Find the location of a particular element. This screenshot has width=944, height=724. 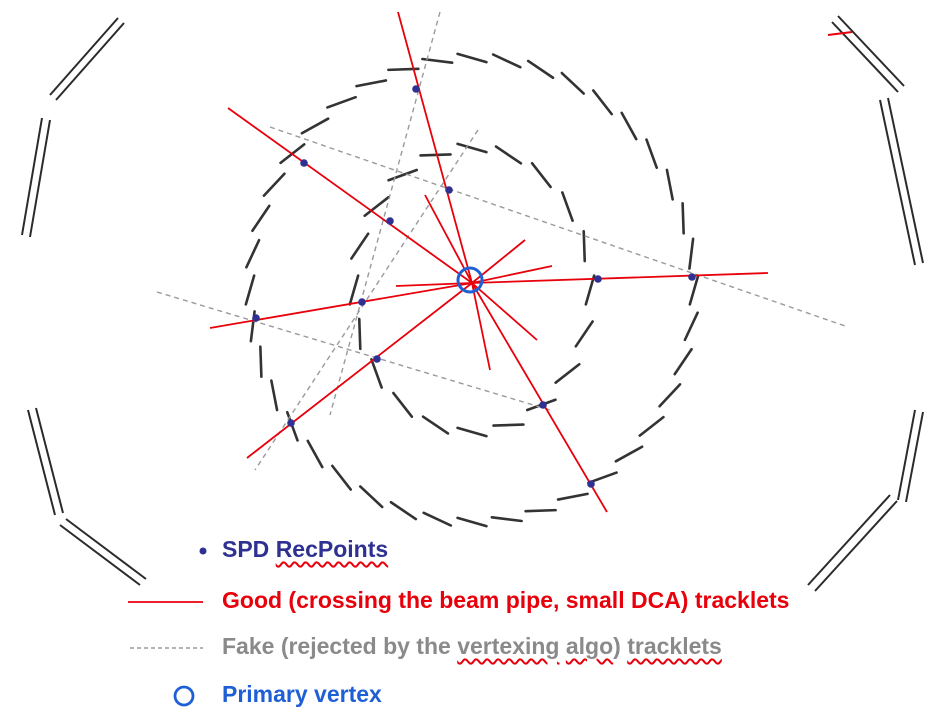

legend-recpoint-dot is located at coordinates (203, 551).